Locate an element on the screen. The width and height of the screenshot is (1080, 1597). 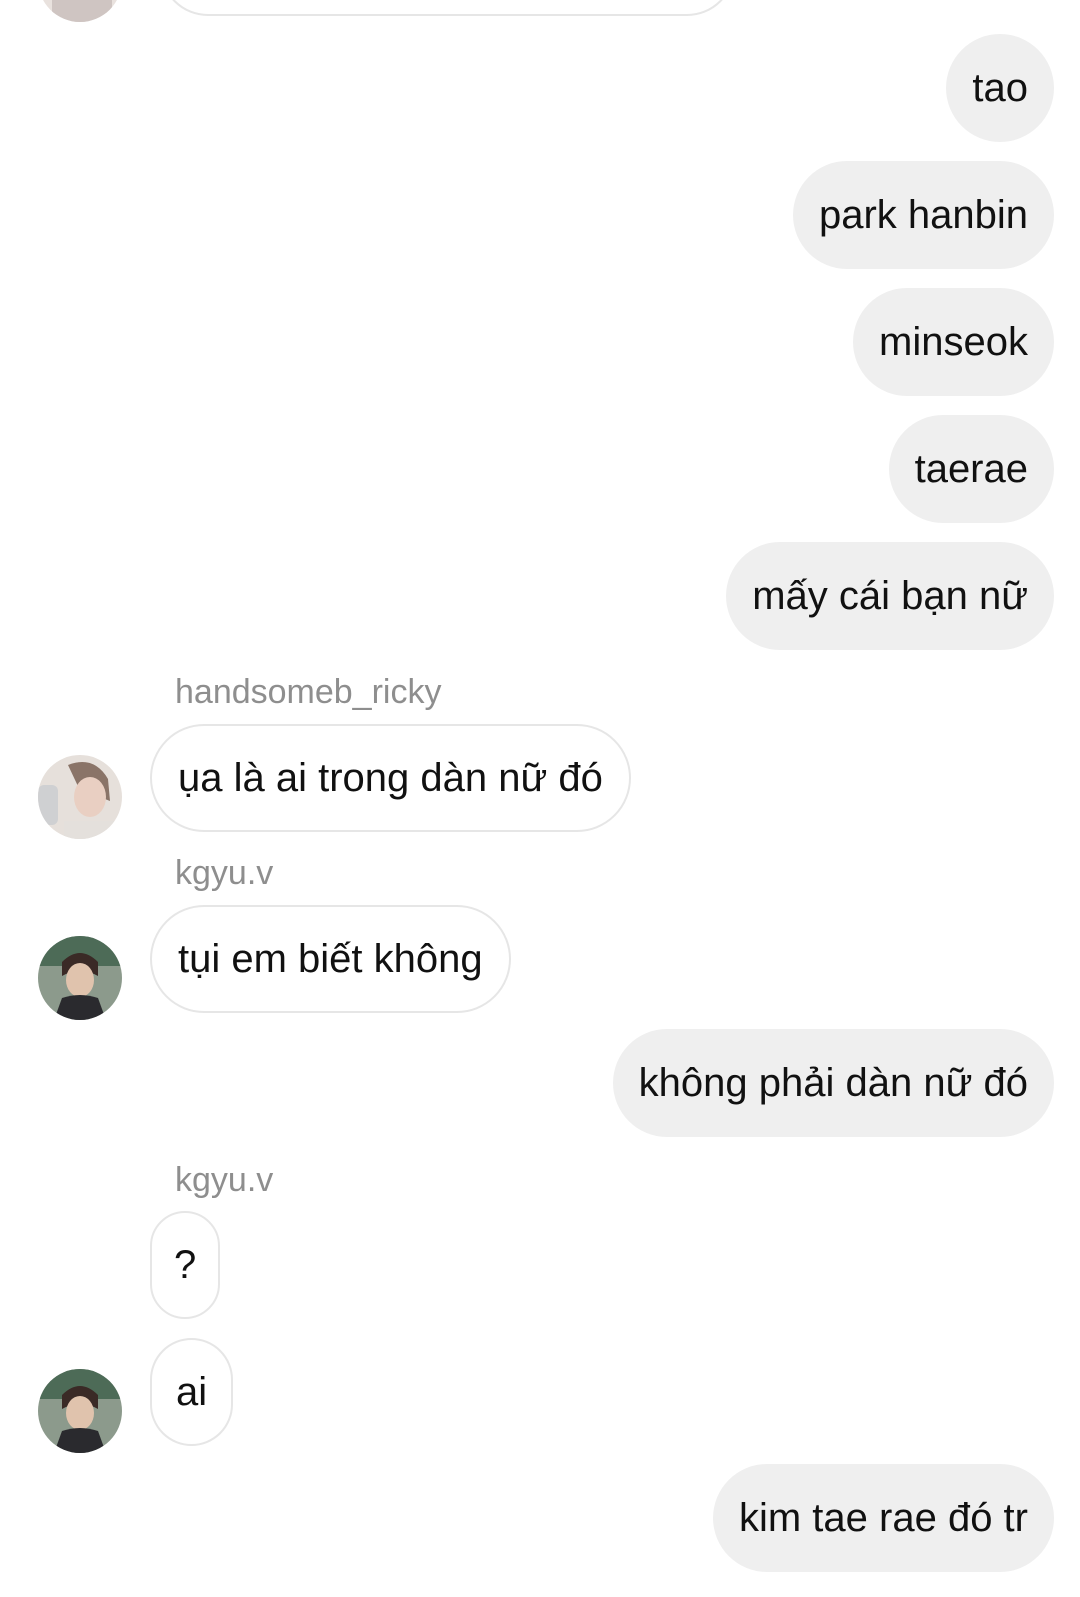
message-text: tao is located at coordinates (1000, 88).